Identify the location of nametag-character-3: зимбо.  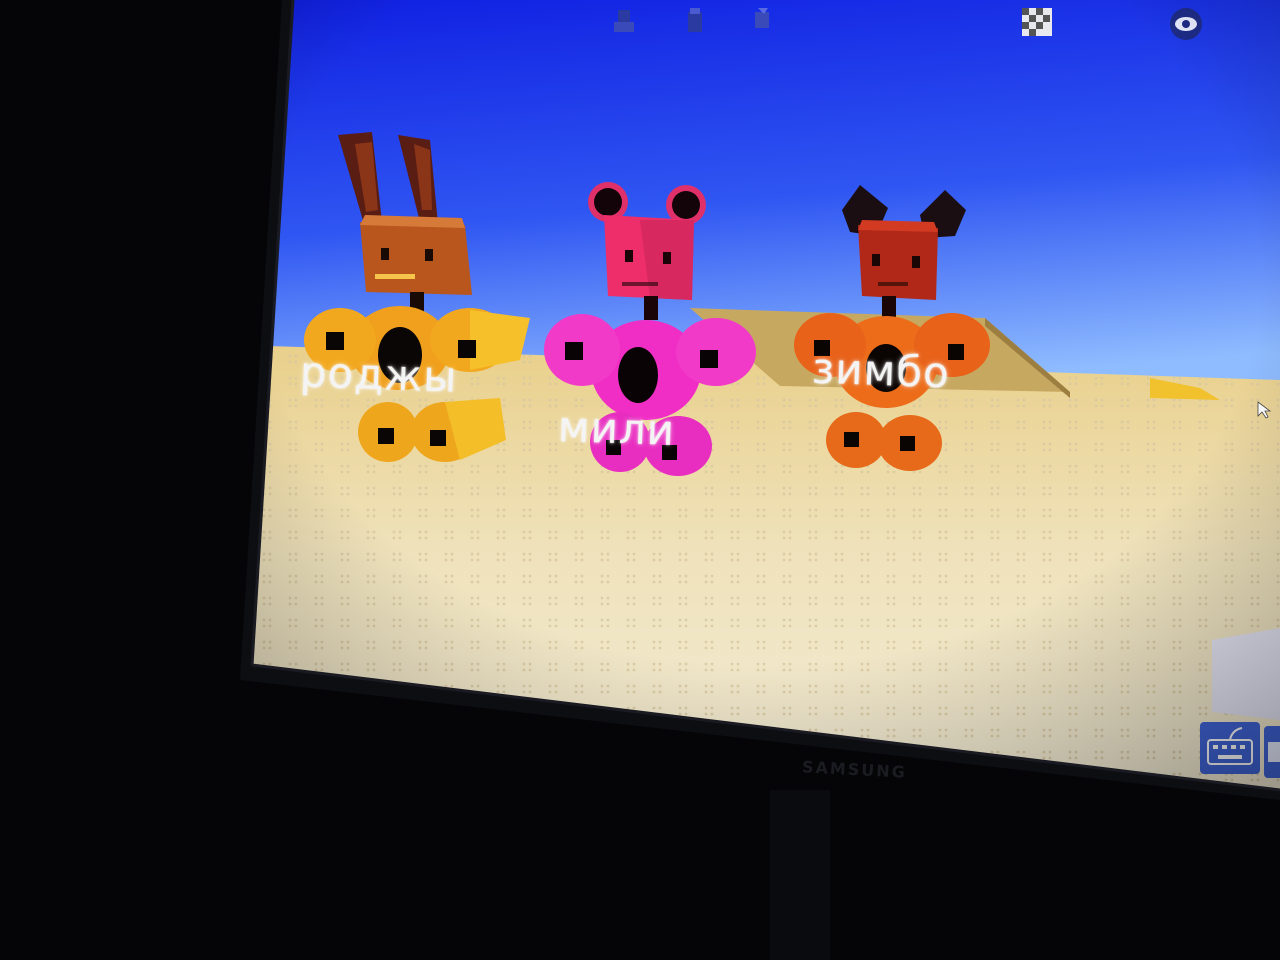
(881, 370).